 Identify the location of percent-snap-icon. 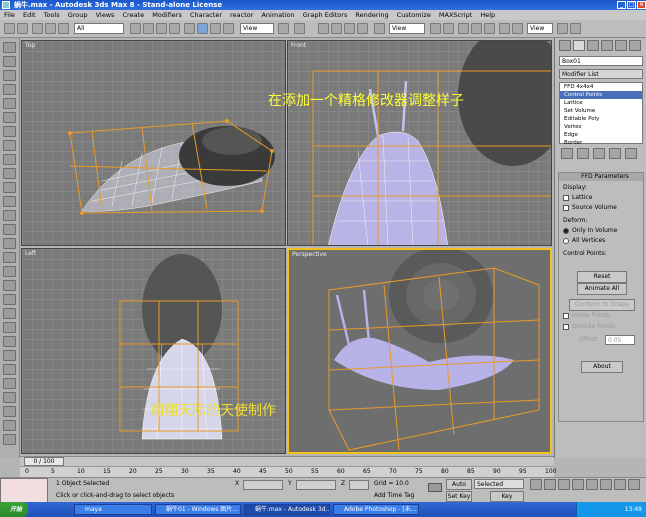
(349, 28).